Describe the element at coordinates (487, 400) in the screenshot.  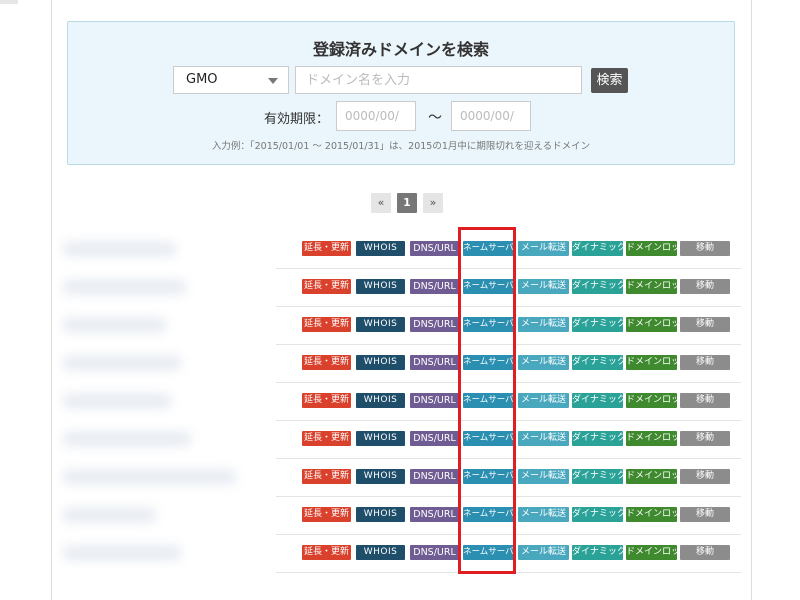
I see `nameserver-highlight-box` at that location.